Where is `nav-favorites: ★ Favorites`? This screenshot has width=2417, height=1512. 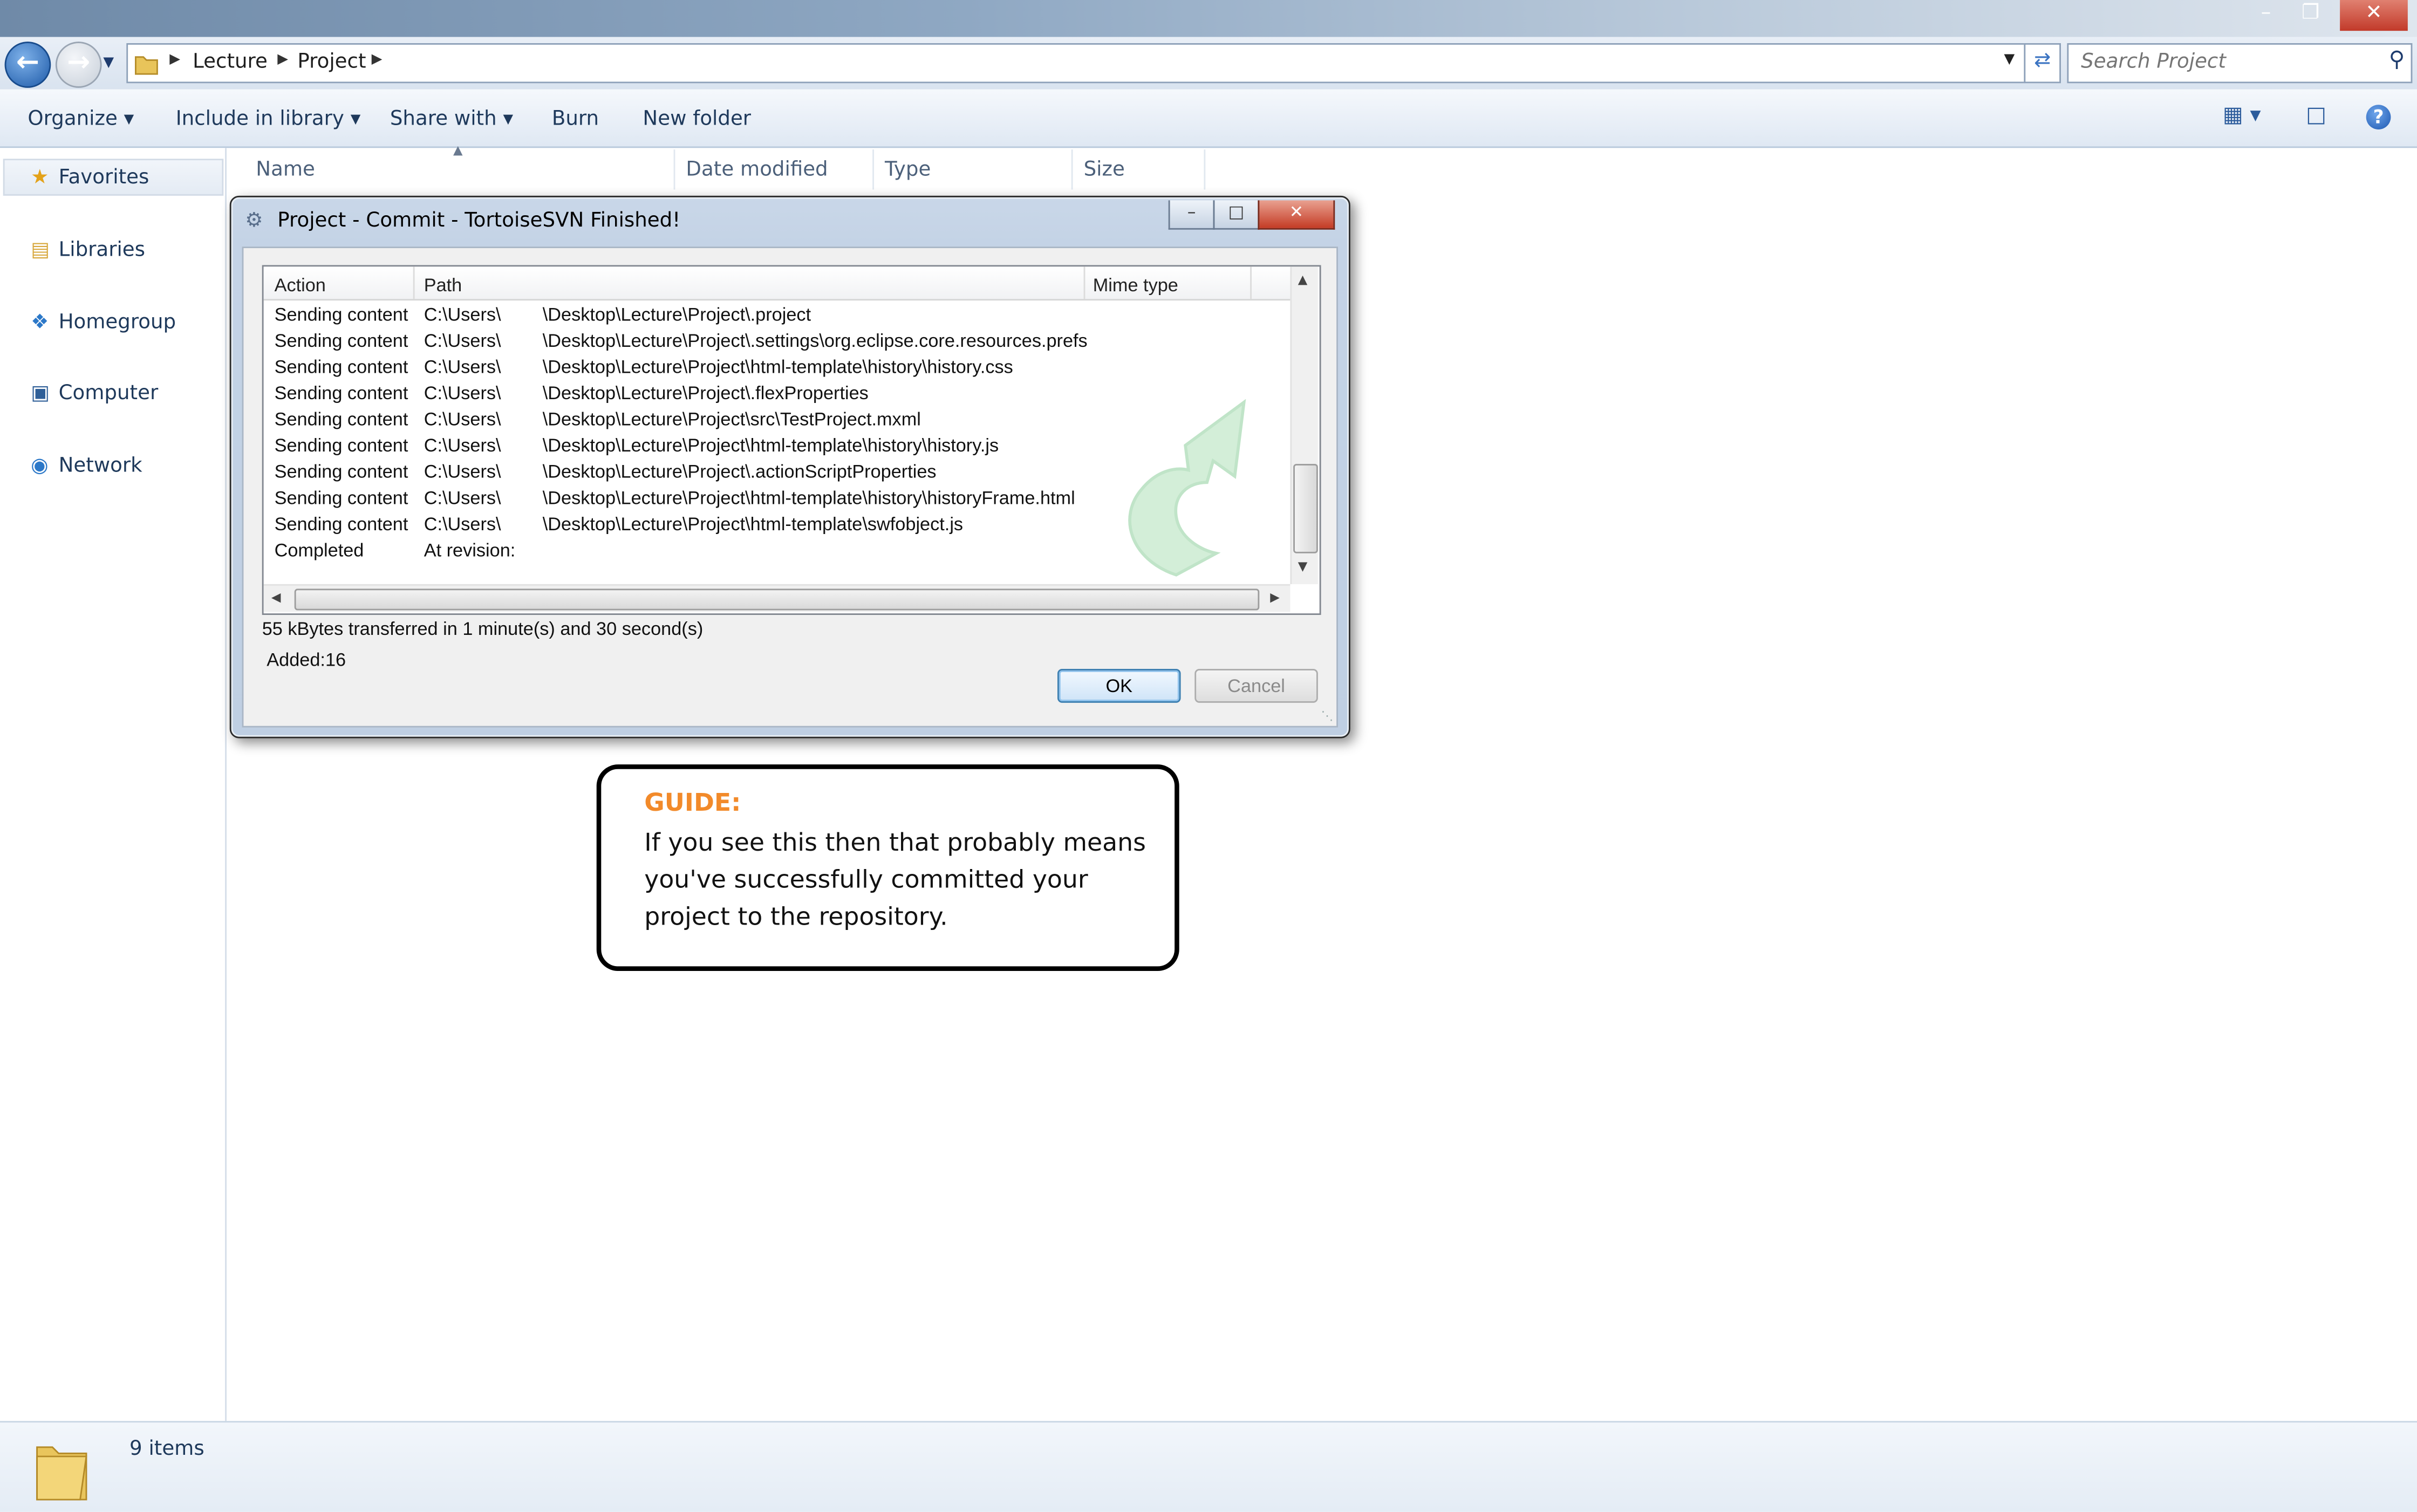
nav-favorites: ★ Favorites is located at coordinates (90, 178).